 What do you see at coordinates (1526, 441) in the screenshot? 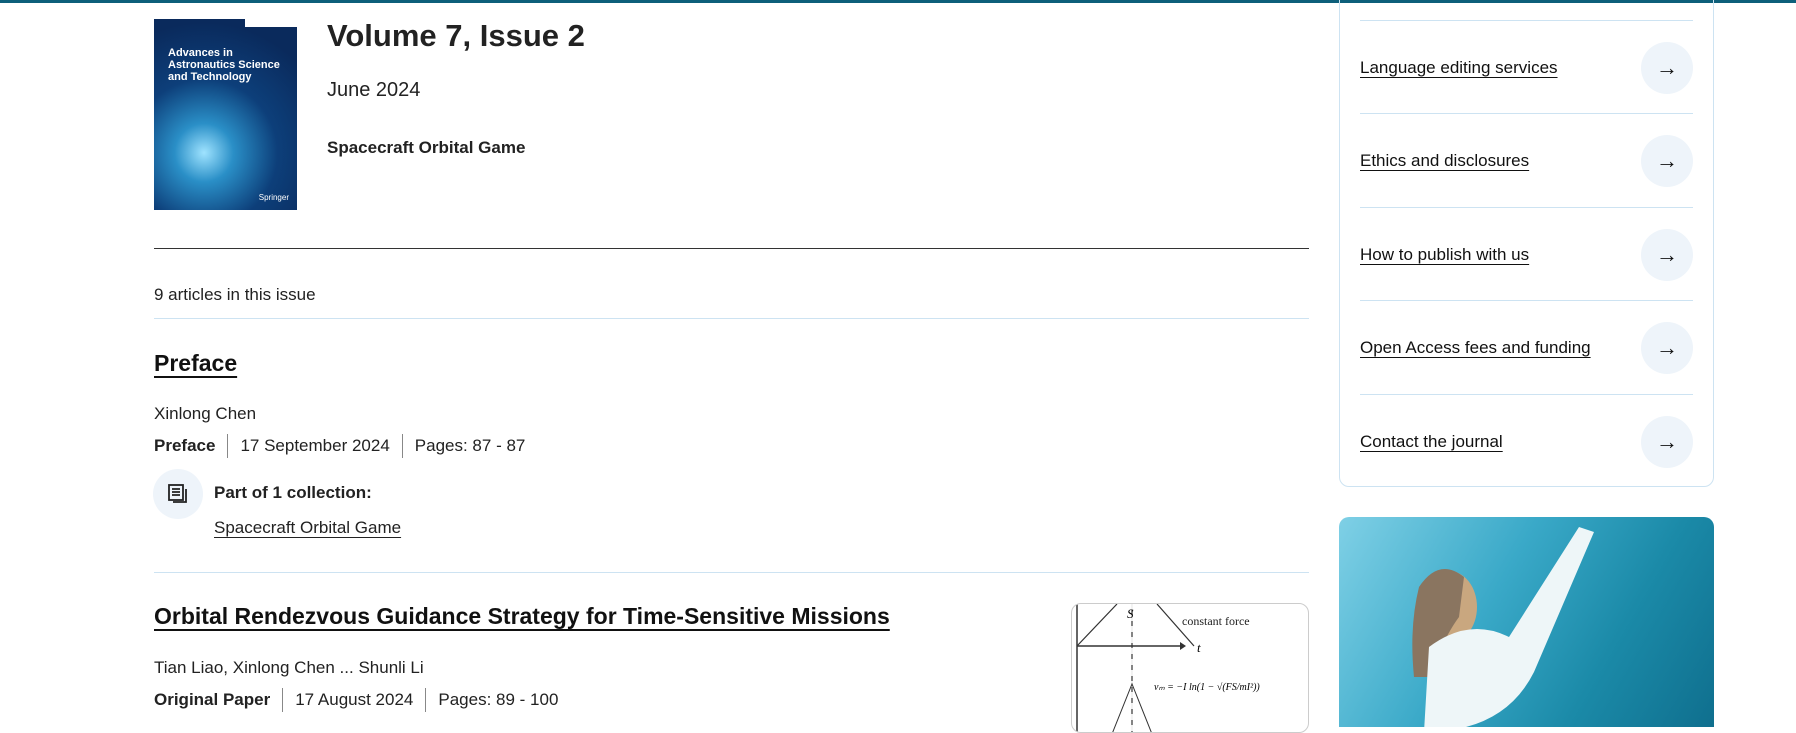
I see `sidebar-item-contact: Contact the journal →` at bounding box center [1526, 441].